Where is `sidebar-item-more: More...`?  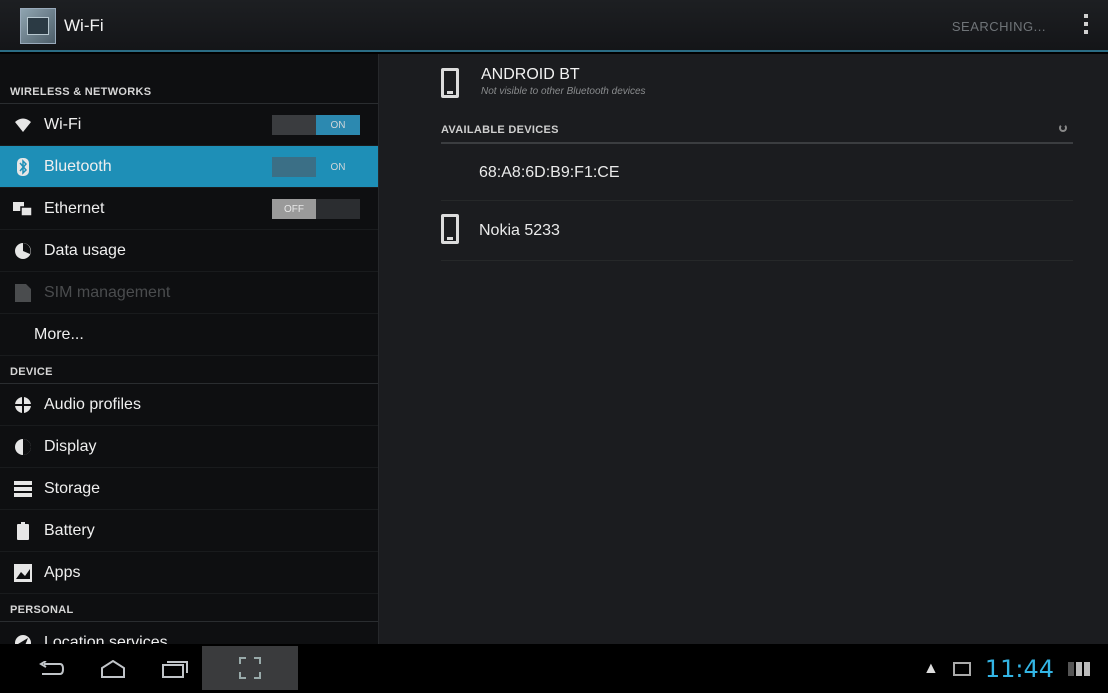
sidebar-item-more: More... is located at coordinates (189, 335).